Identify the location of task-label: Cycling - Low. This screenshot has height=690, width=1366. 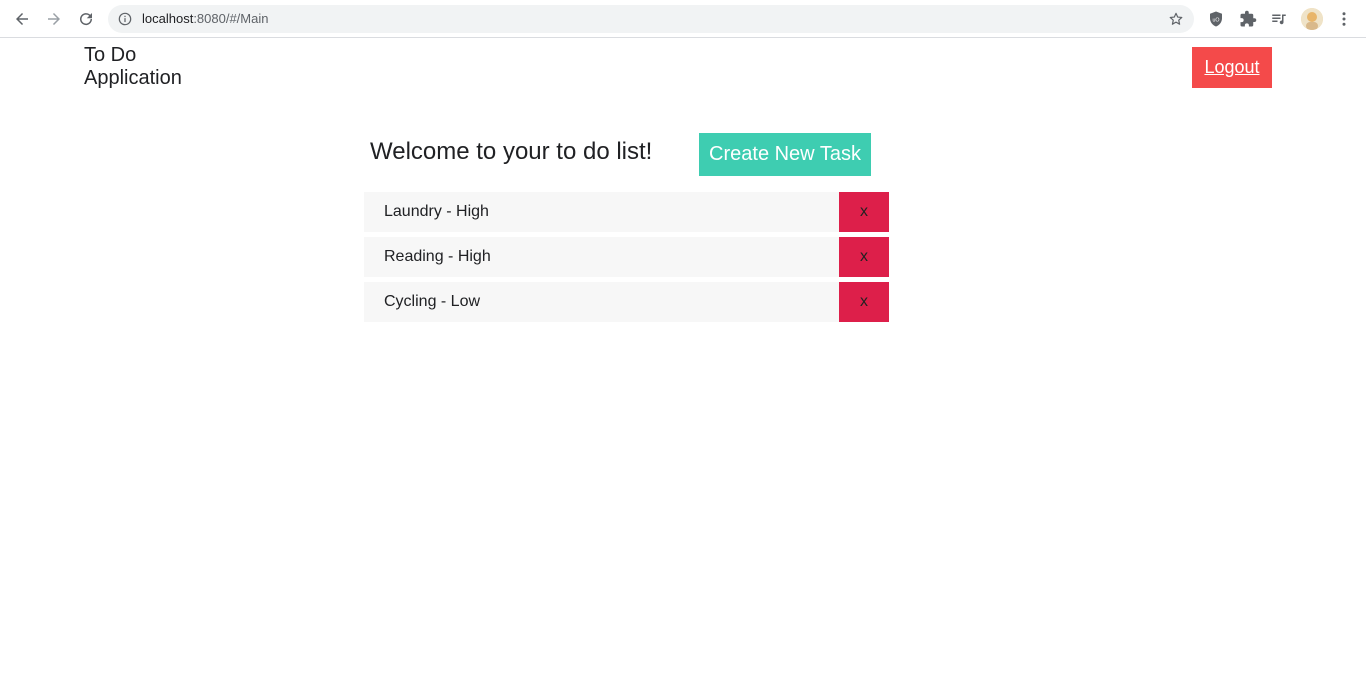
(601, 302).